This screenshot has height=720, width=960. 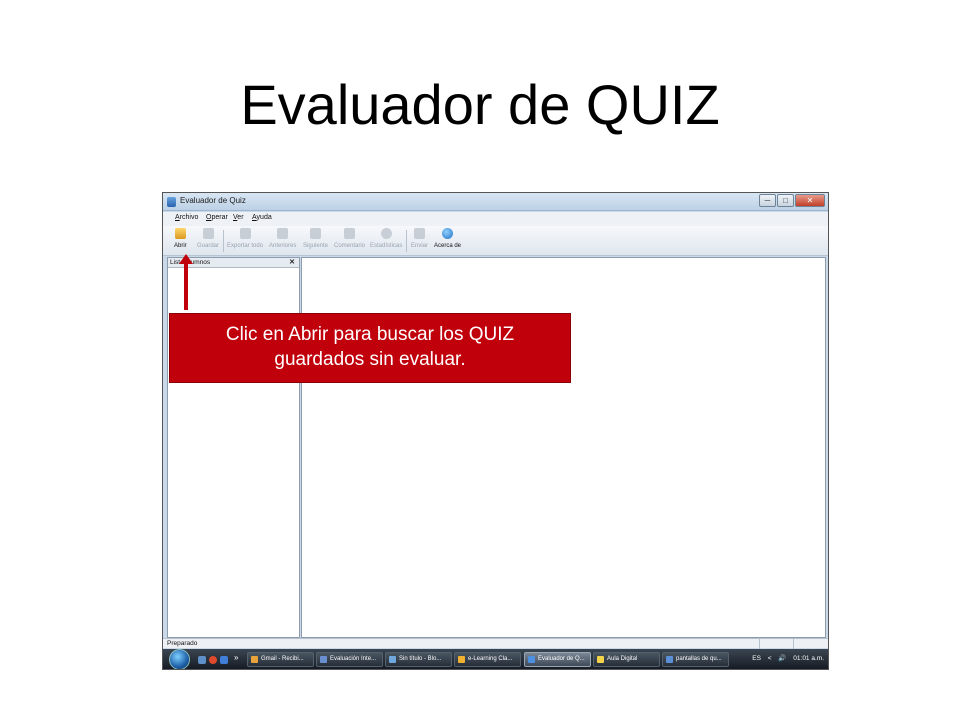 I want to click on language-indicator: ES, so click(x=756, y=658).